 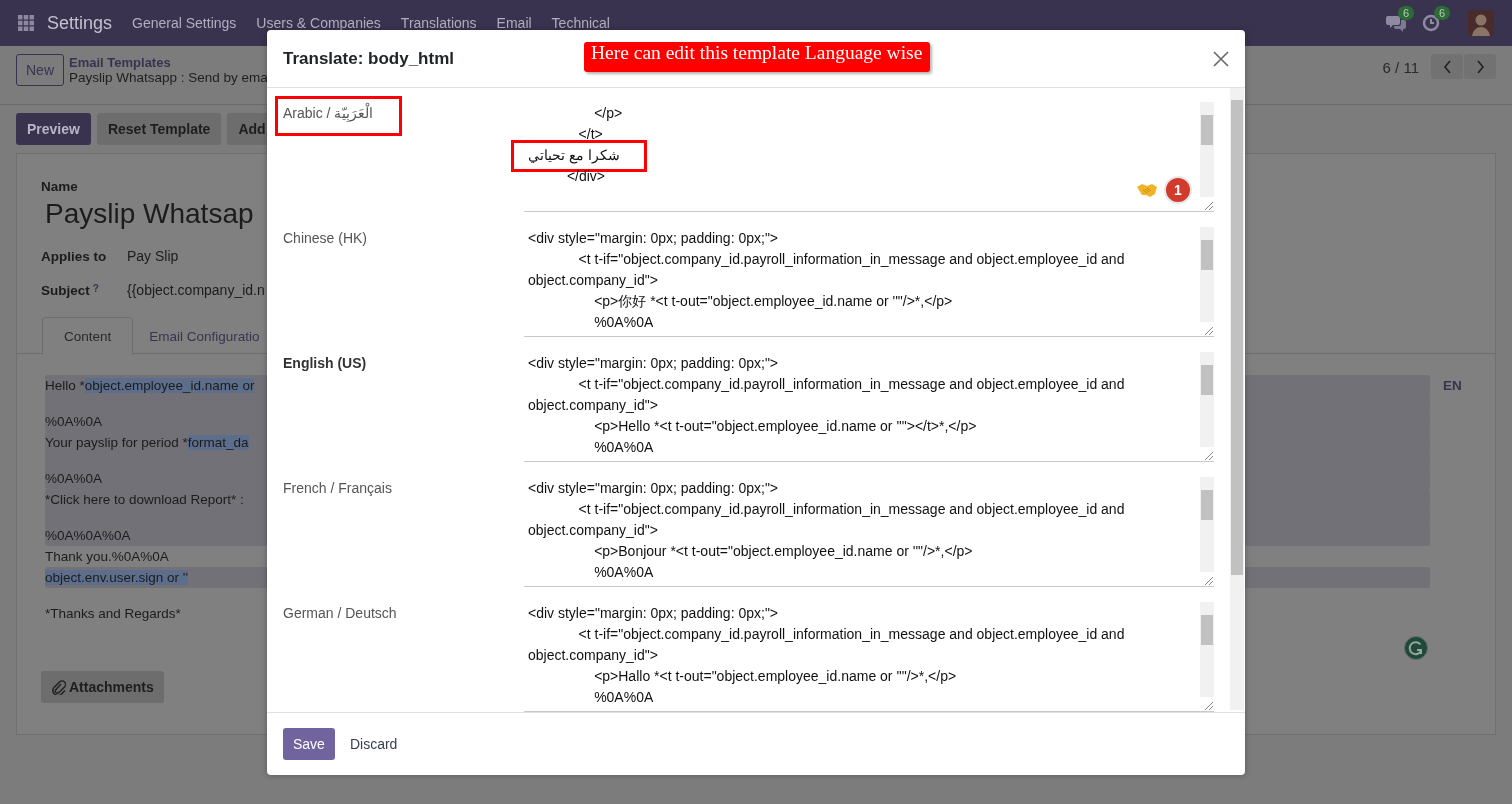 I want to click on chevron-right-icon, so click(x=1480, y=66).